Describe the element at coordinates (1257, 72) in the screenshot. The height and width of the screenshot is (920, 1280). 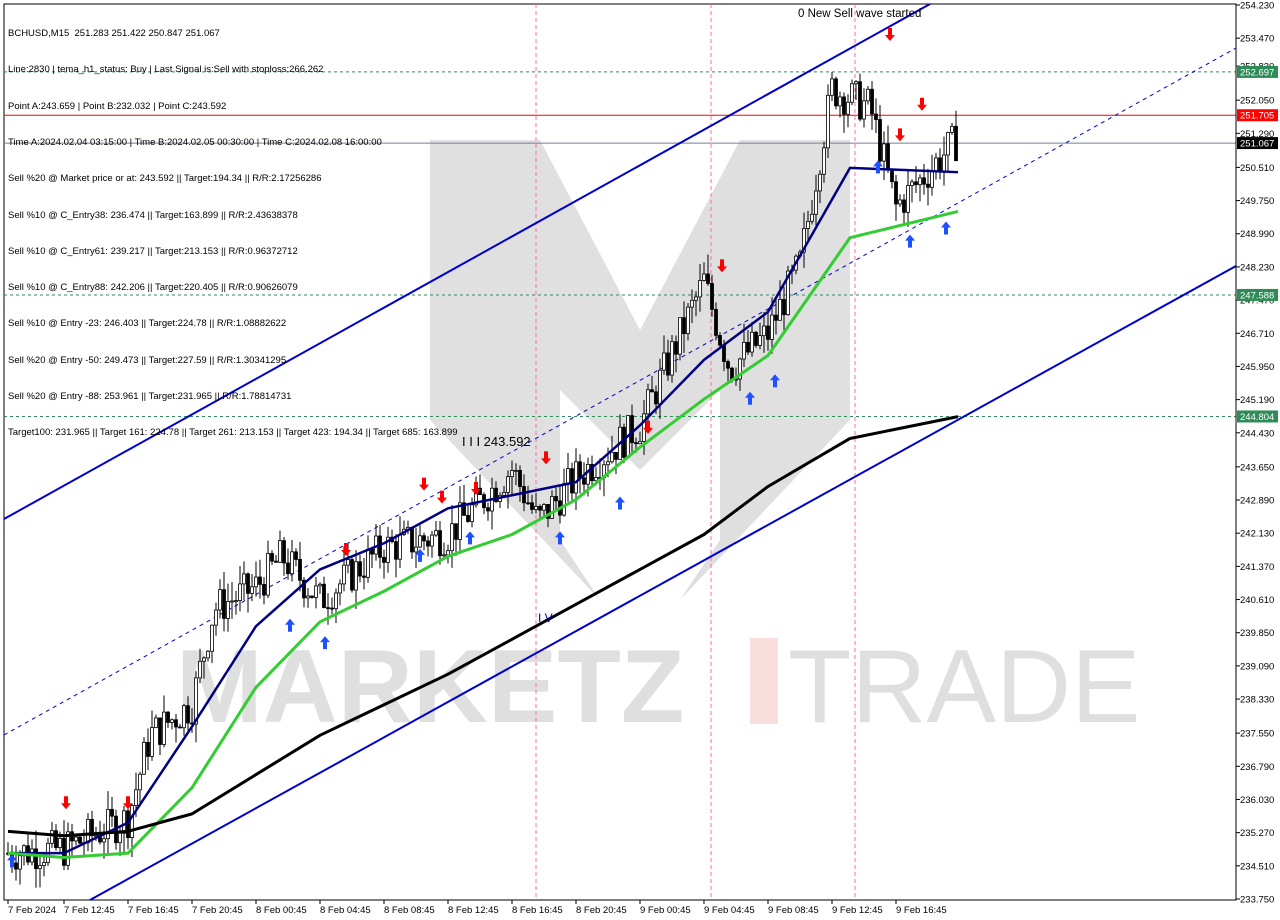
I see `level-tag-label: 252.697` at that location.